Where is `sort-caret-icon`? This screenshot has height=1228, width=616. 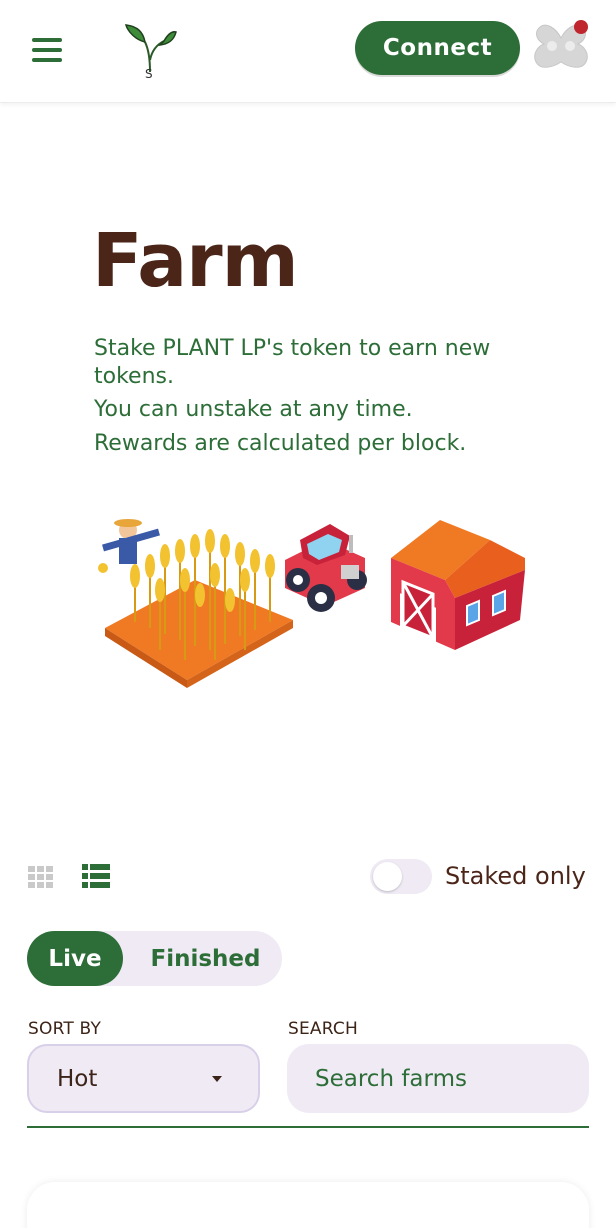
sort-caret-icon is located at coordinates (217, 1079).